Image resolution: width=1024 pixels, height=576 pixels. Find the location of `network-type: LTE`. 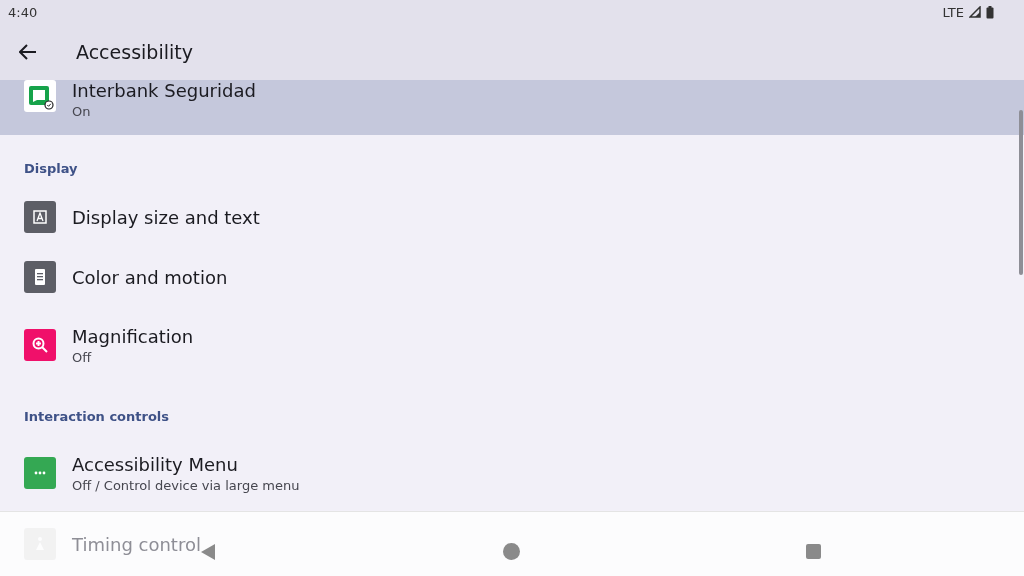

network-type: LTE is located at coordinates (953, 12).